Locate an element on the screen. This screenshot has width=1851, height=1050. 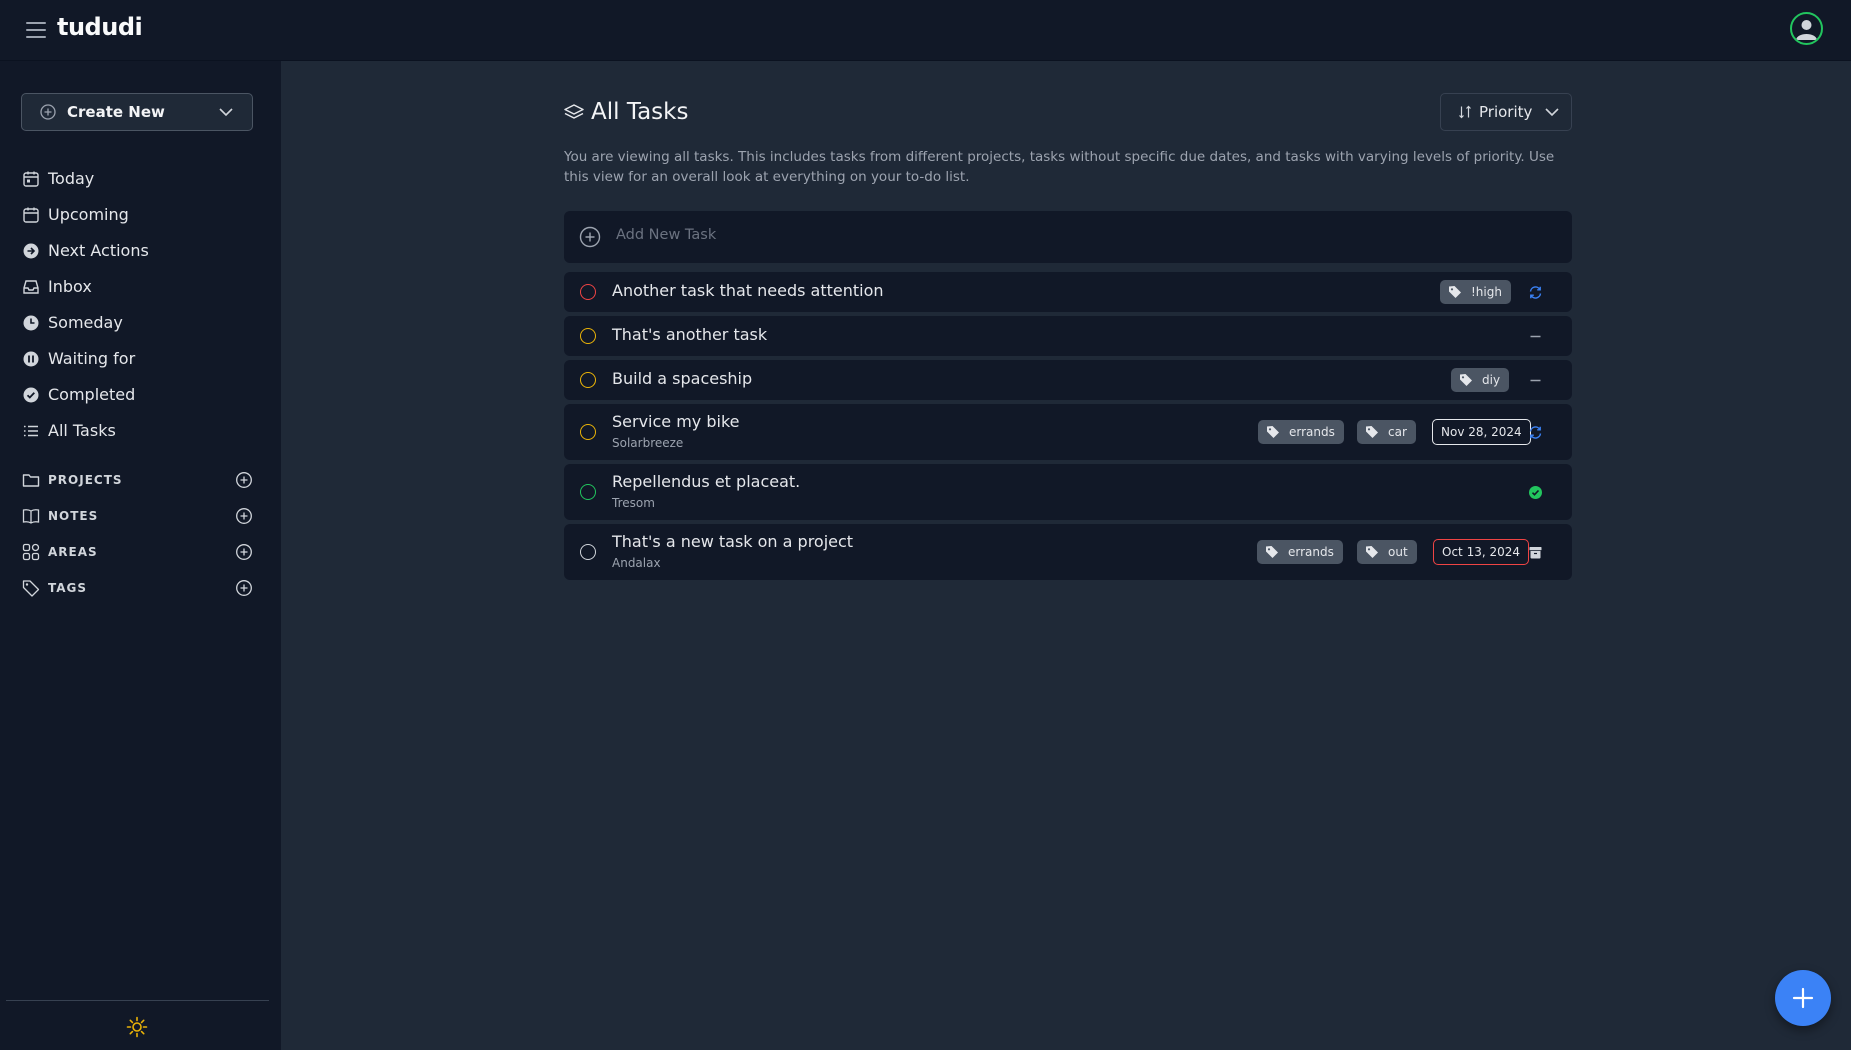
add-project-icon is located at coordinates (244, 480).